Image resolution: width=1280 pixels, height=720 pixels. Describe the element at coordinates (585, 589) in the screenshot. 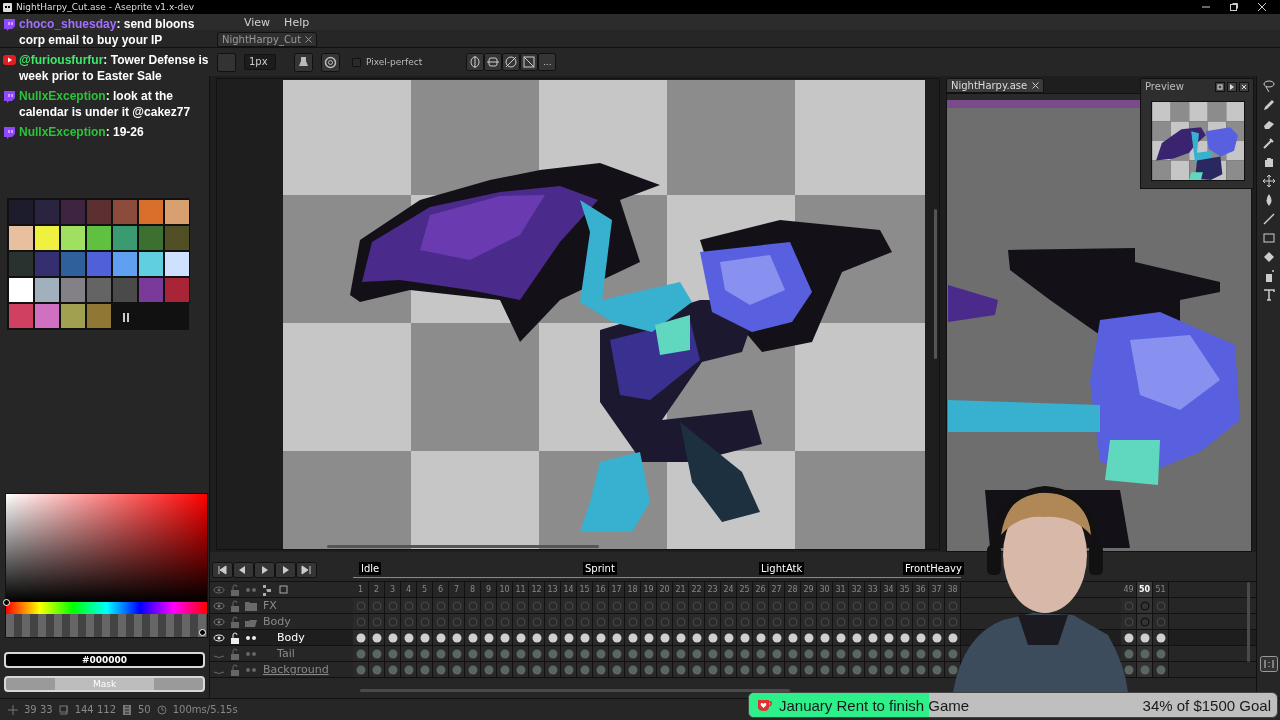

I see `frame-number: 15` at that location.